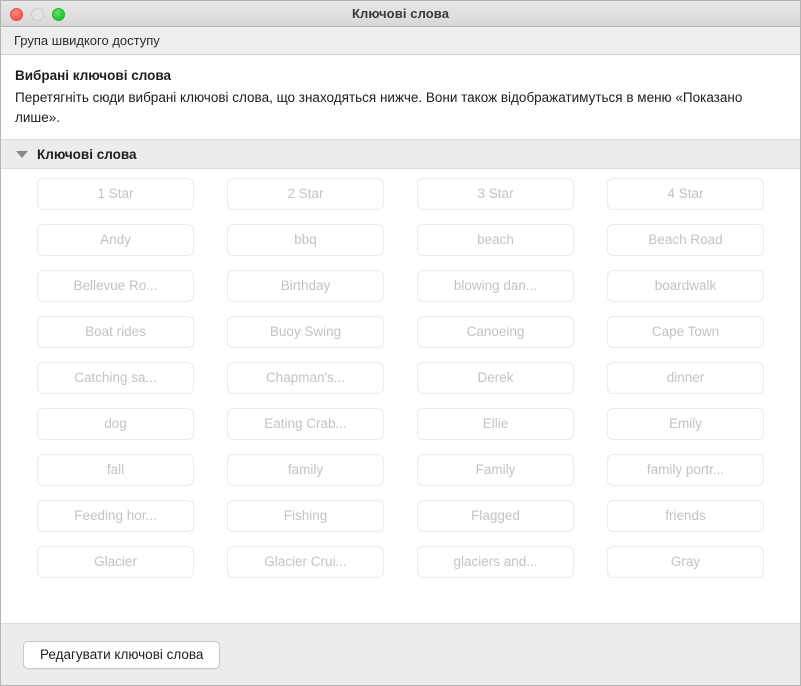 The image size is (801, 686). I want to click on keywords-section-header: Ключові слова, so click(400, 154).